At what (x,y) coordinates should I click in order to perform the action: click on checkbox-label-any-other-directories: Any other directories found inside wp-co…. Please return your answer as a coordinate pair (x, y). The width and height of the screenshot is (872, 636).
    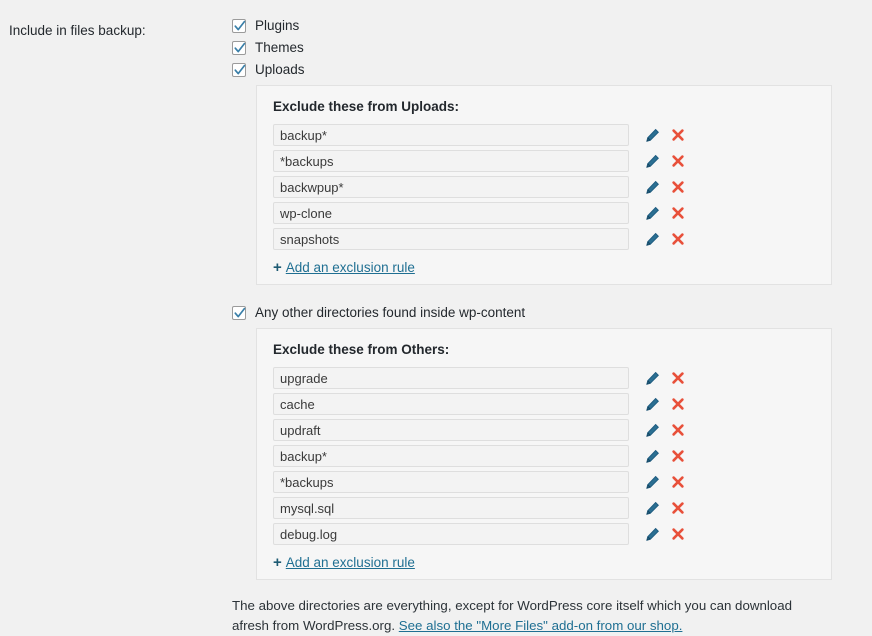
    Looking at the image, I should click on (390, 312).